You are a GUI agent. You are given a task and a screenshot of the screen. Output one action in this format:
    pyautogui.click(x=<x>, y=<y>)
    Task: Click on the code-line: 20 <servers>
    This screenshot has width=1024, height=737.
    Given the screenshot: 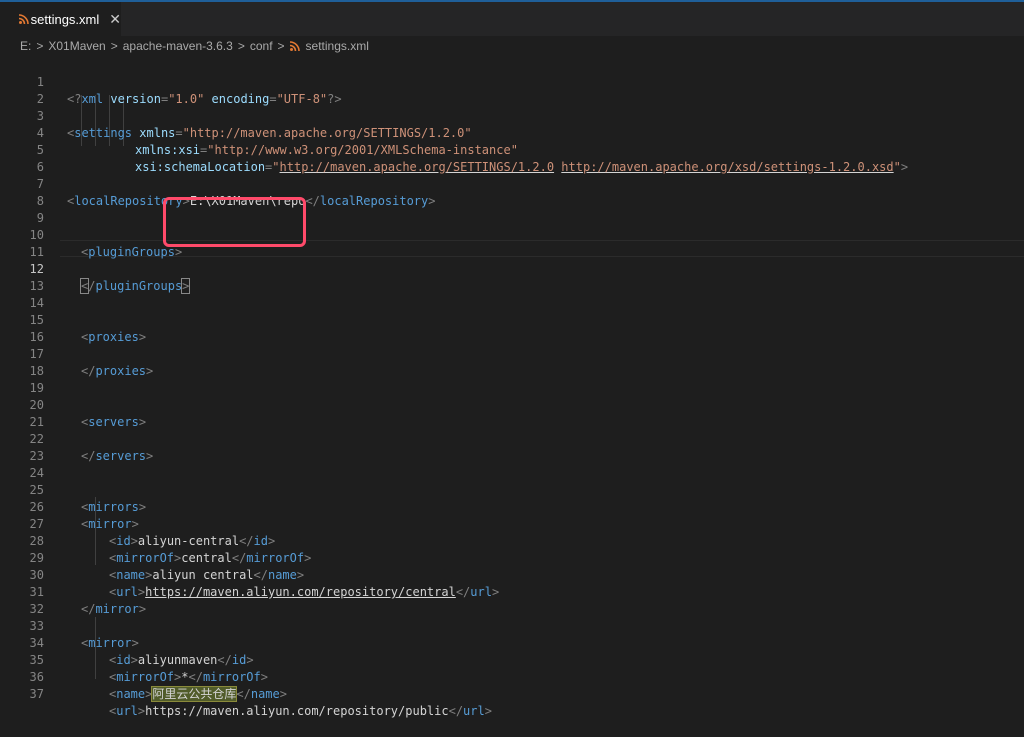 What is the action you would take?
    pyautogui.click(x=512, y=404)
    